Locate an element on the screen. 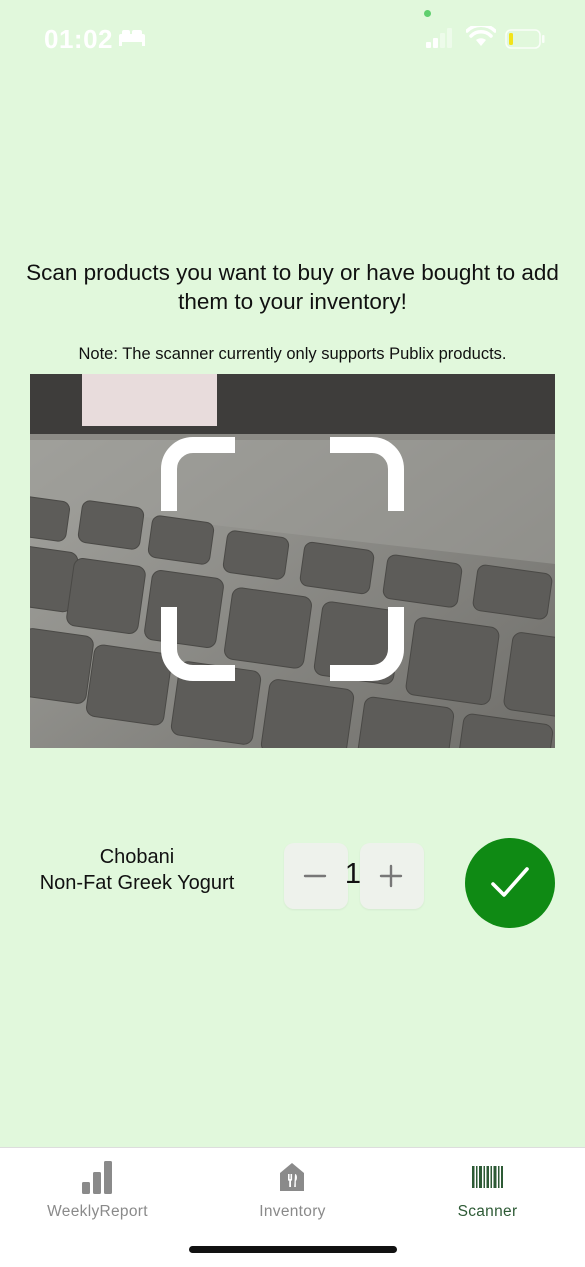 The height and width of the screenshot is (1267, 585). tab-label-weeklyreport: WeeklyReport is located at coordinates (97, 1211).